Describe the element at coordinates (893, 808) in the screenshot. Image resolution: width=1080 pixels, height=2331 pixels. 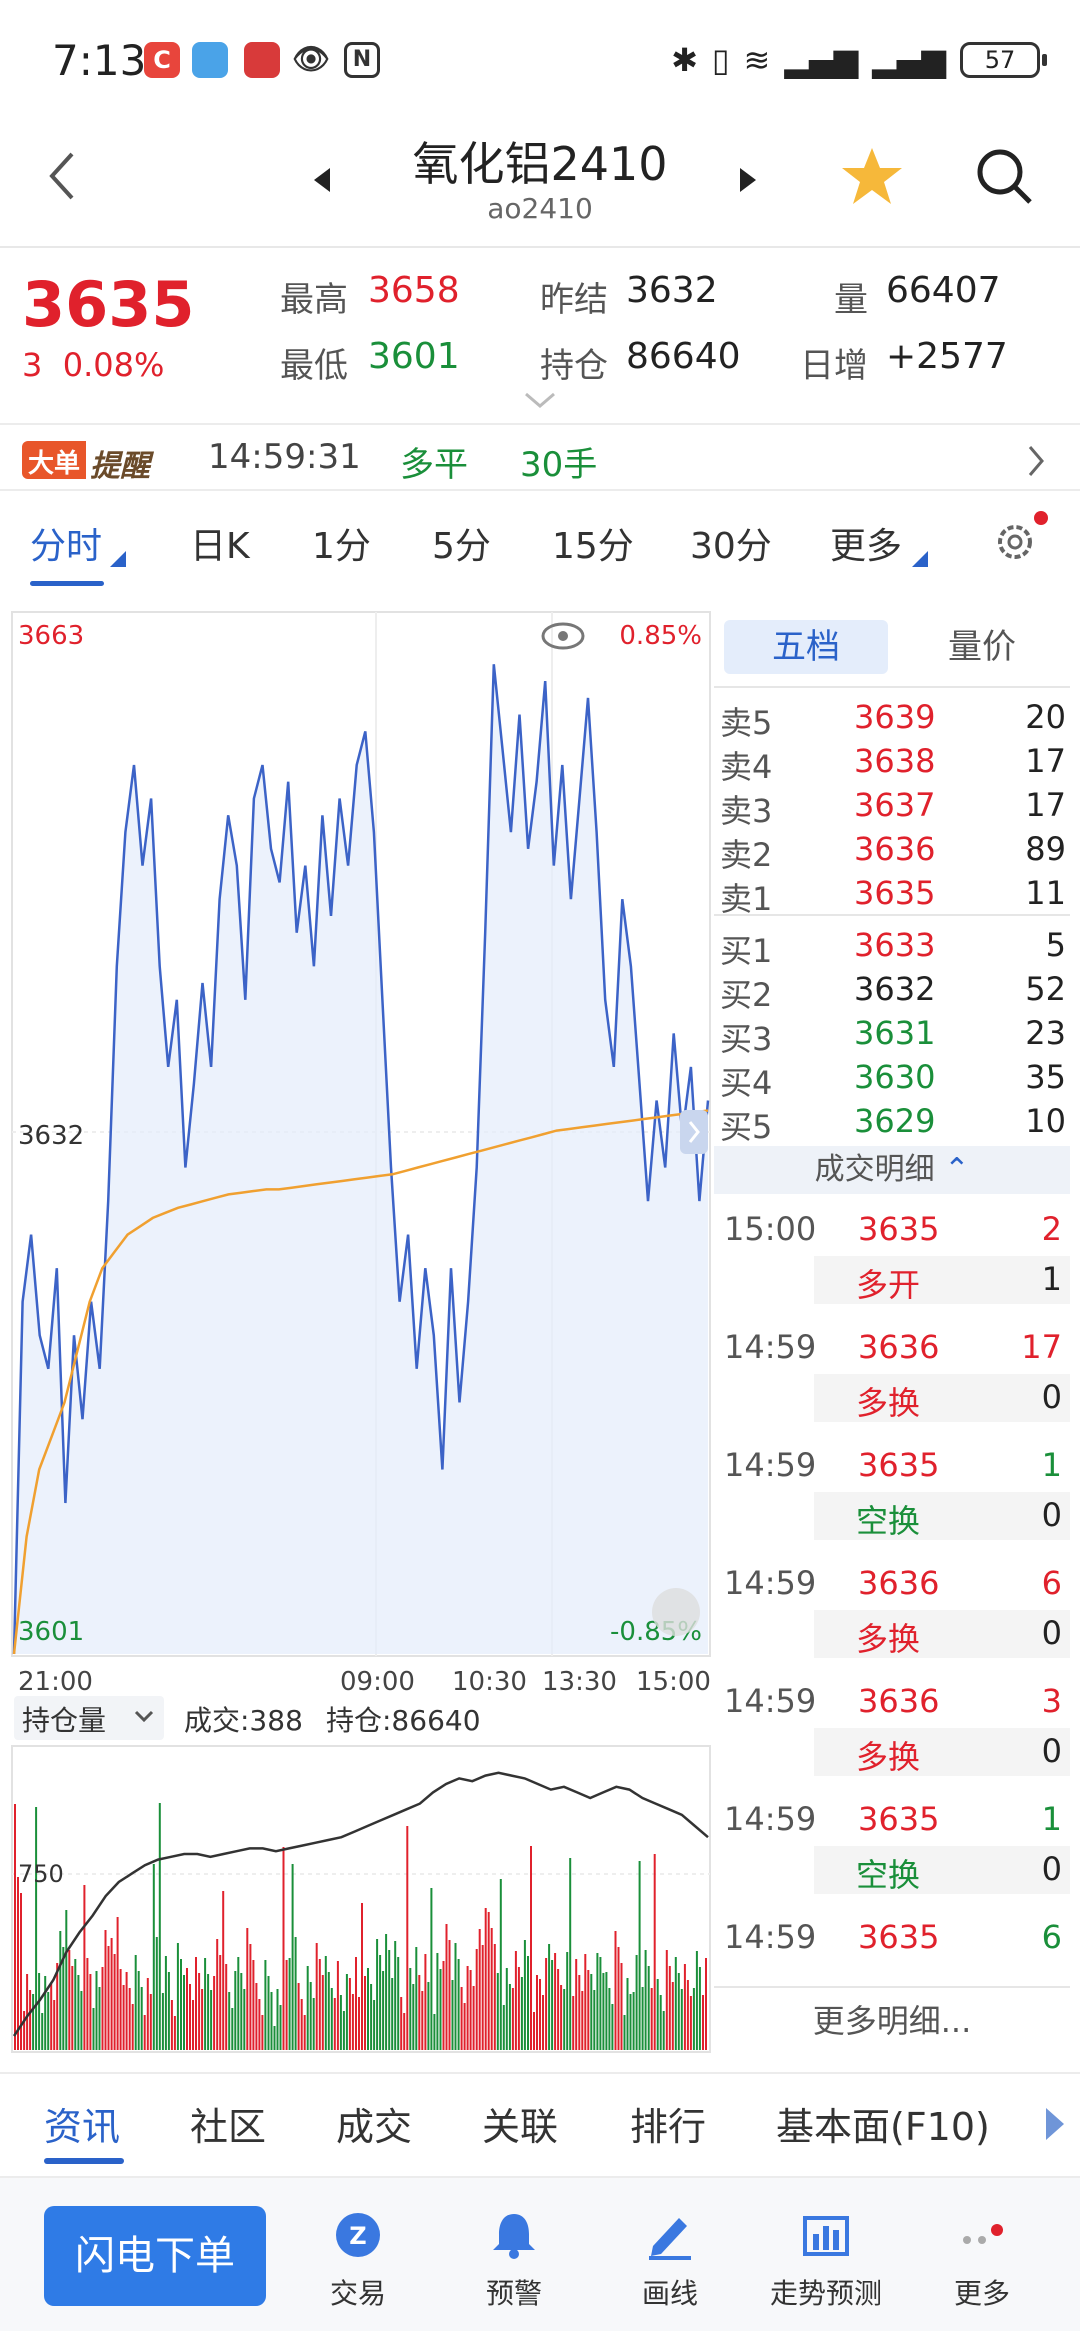
I see `ask-row: 卖3 3637 17` at that location.